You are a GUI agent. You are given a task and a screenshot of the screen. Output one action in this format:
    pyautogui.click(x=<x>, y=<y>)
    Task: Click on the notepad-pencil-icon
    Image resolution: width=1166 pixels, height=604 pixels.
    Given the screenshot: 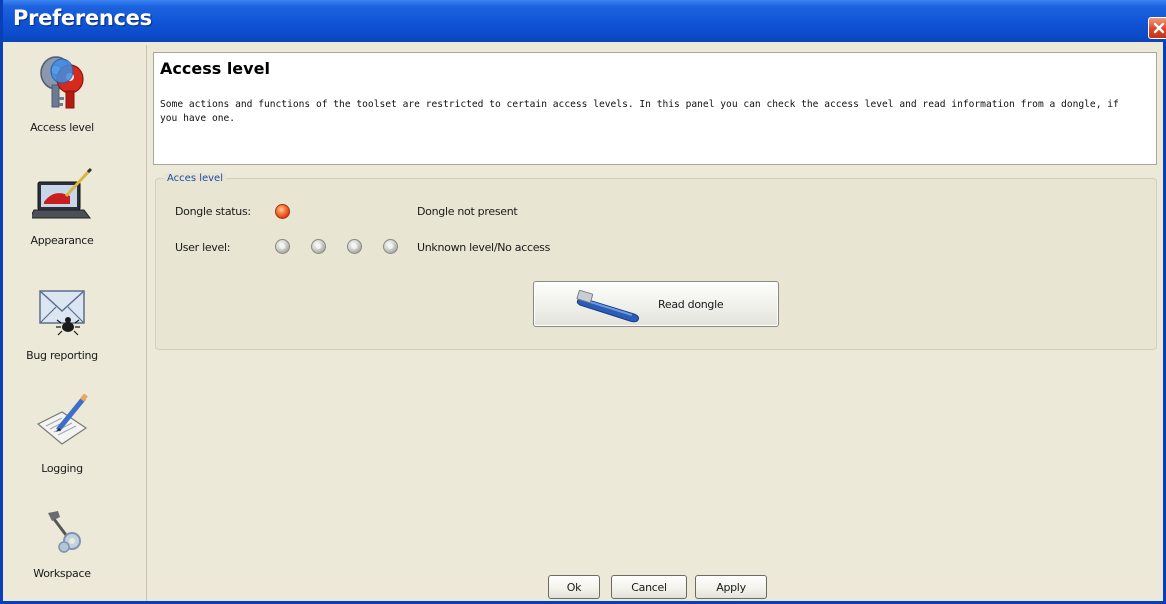 What is the action you would take?
    pyautogui.click(x=62, y=419)
    